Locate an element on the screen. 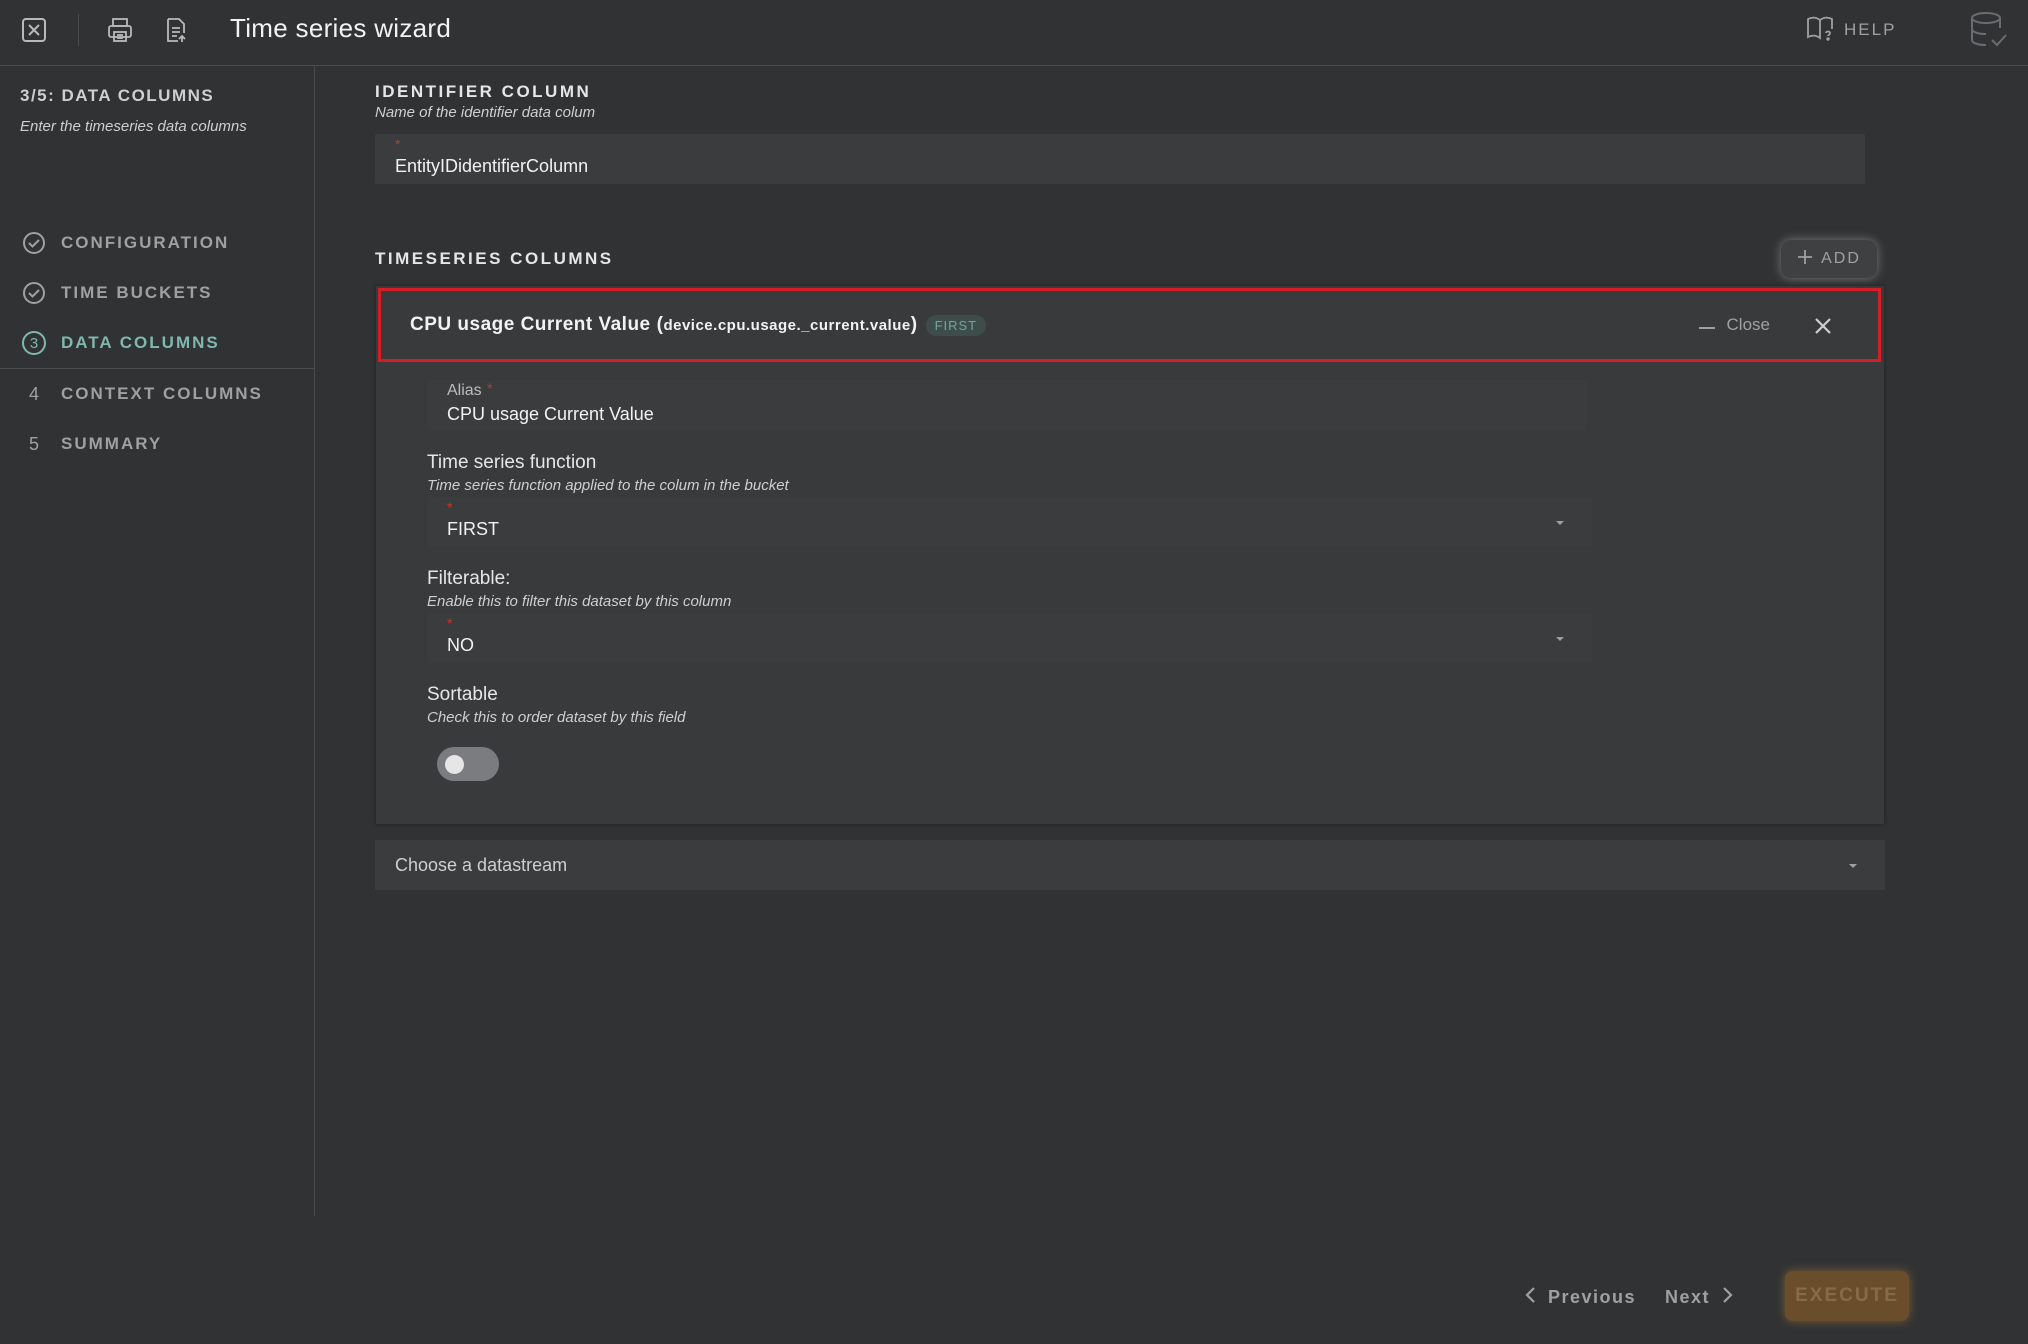 The height and width of the screenshot is (1344, 2028). help-label: HELP is located at coordinates (1870, 29).